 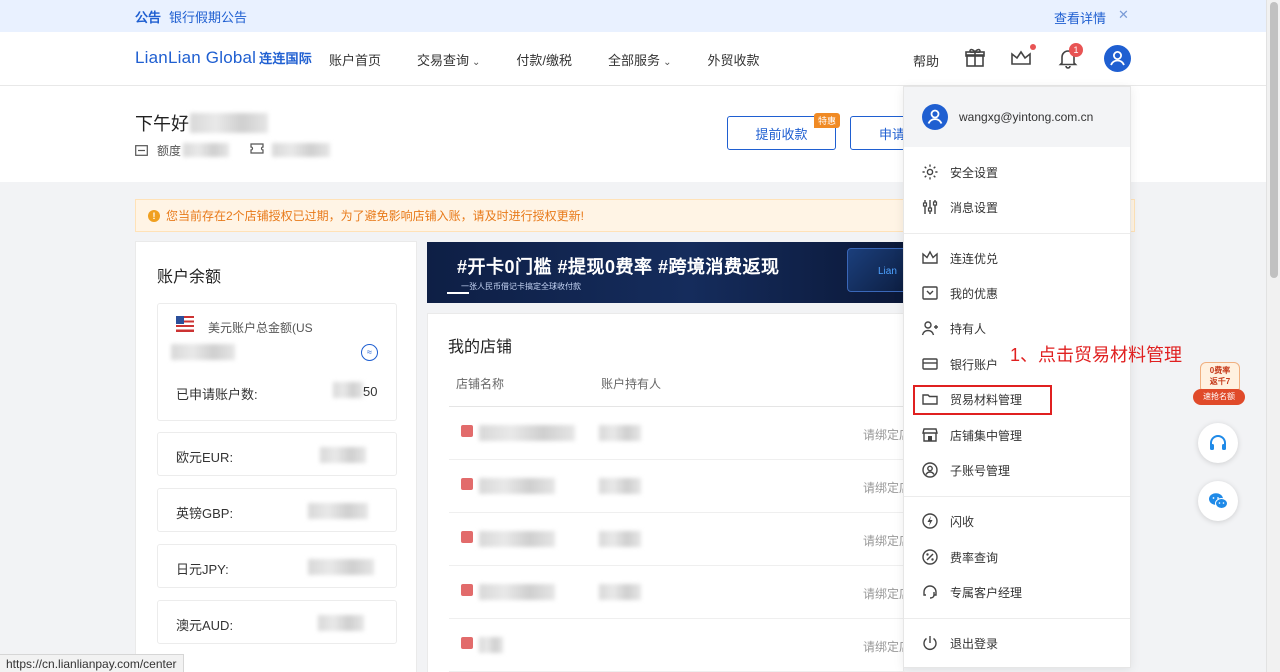 What do you see at coordinates (880, 133) in the screenshot?
I see `apply-button: 申请` at bounding box center [880, 133].